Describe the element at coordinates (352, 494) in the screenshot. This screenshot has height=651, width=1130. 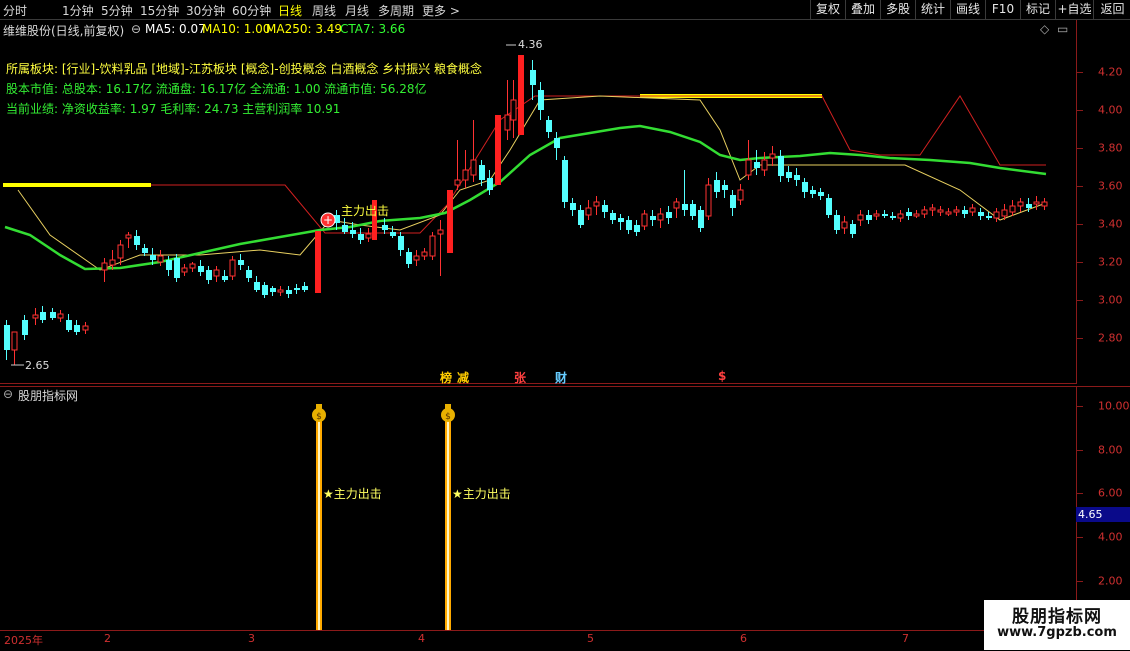
I see `indicator-signal-label-1: ★主力出击` at that location.